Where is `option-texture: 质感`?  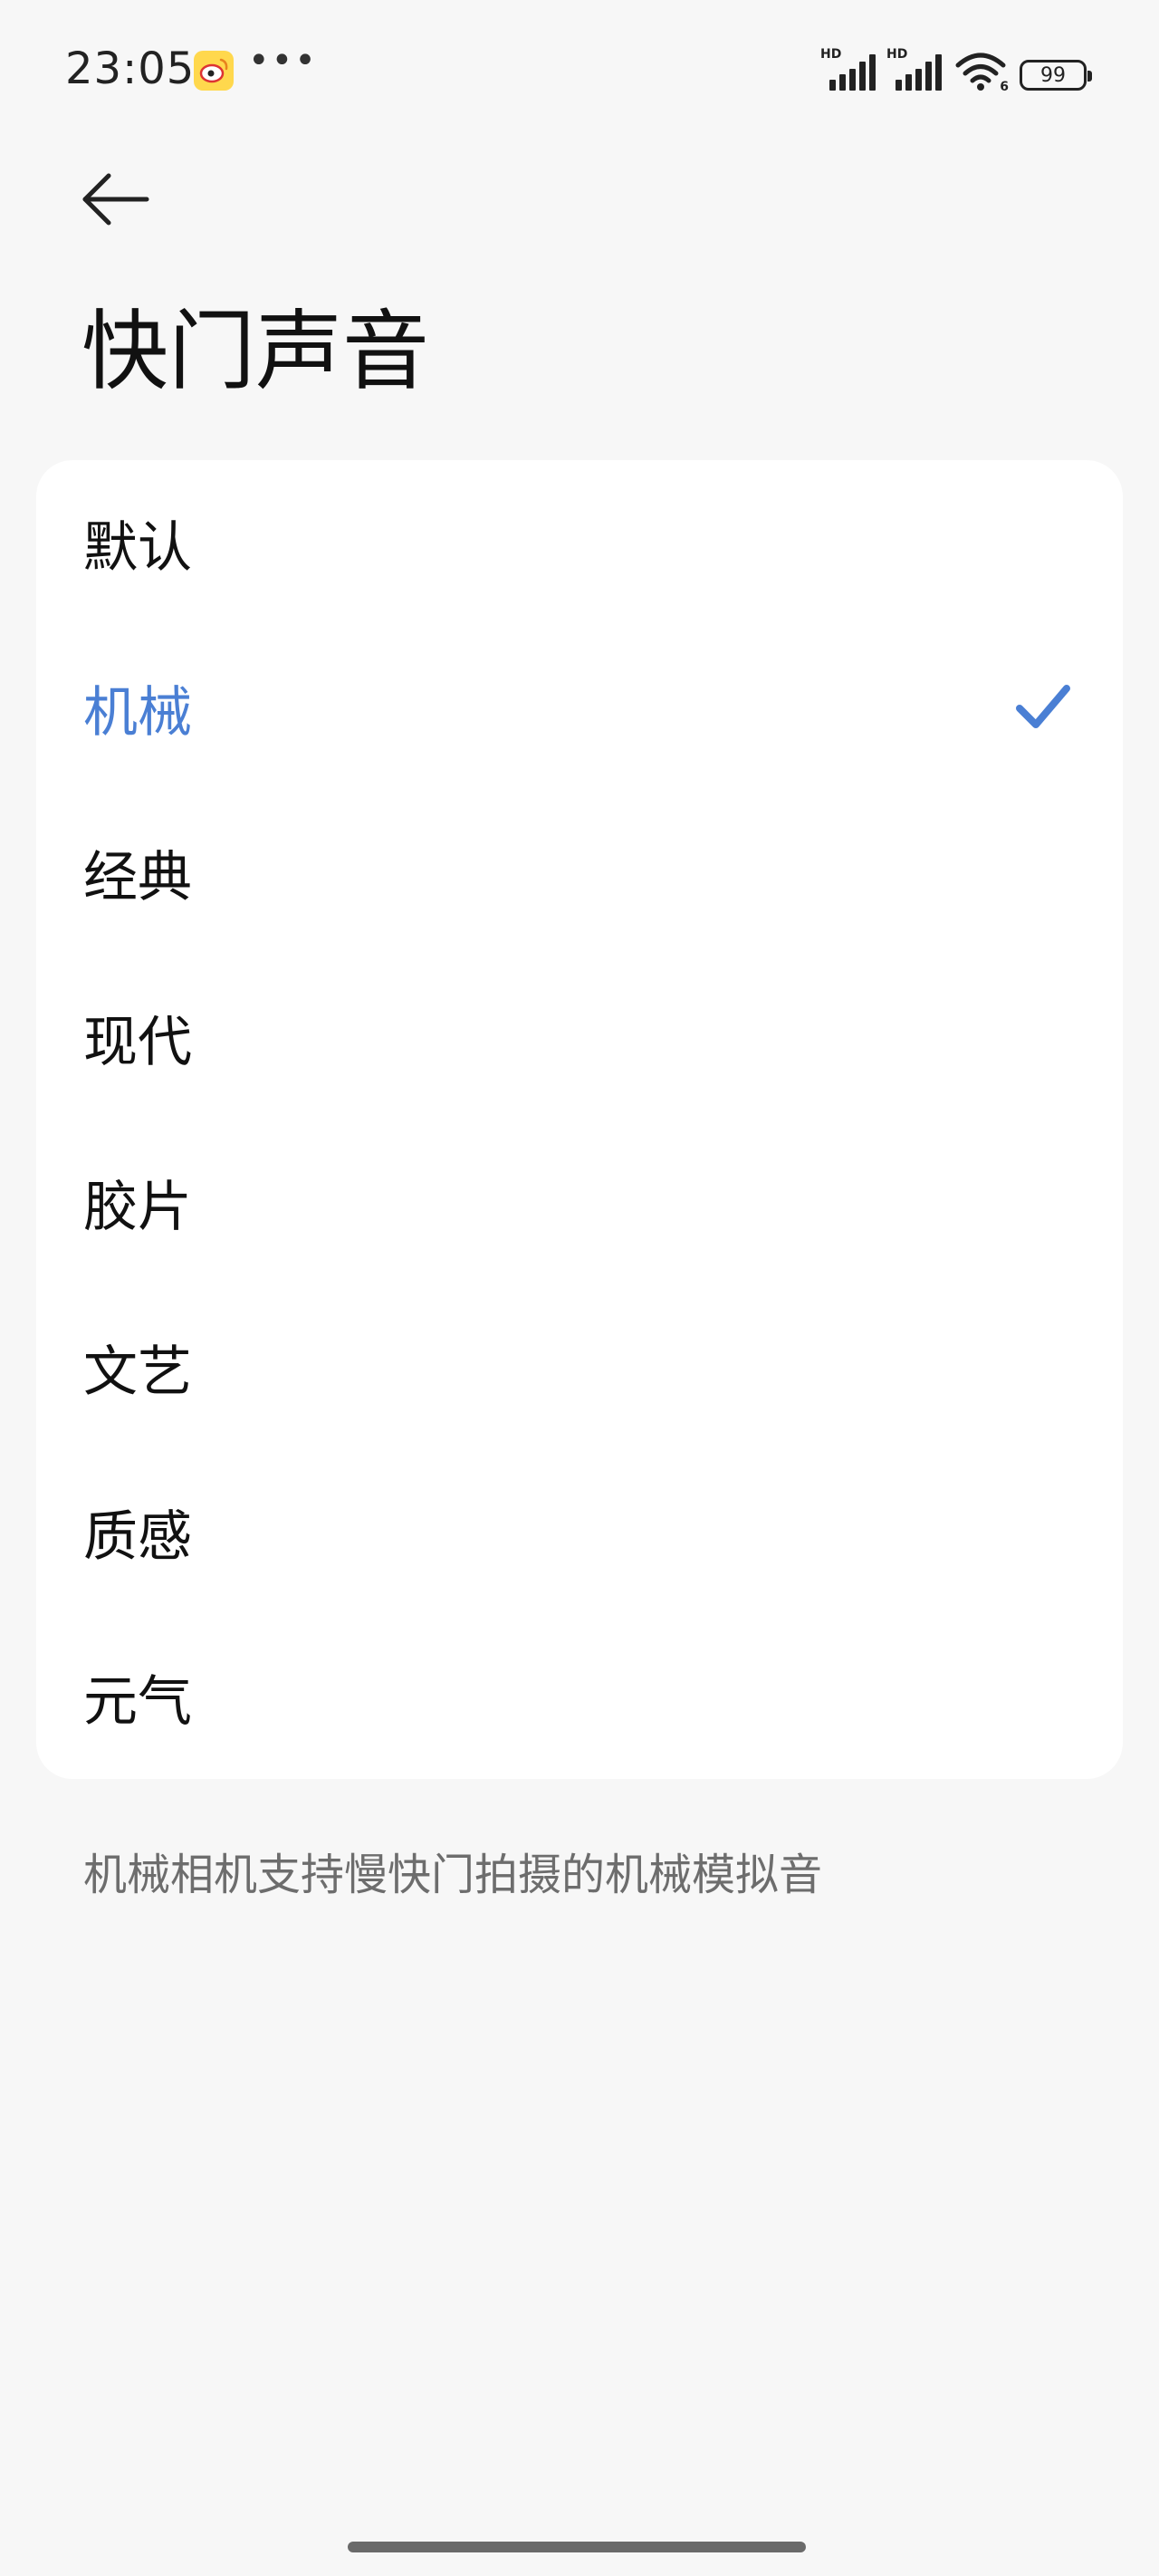 option-texture: 质感 is located at coordinates (579, 1531).